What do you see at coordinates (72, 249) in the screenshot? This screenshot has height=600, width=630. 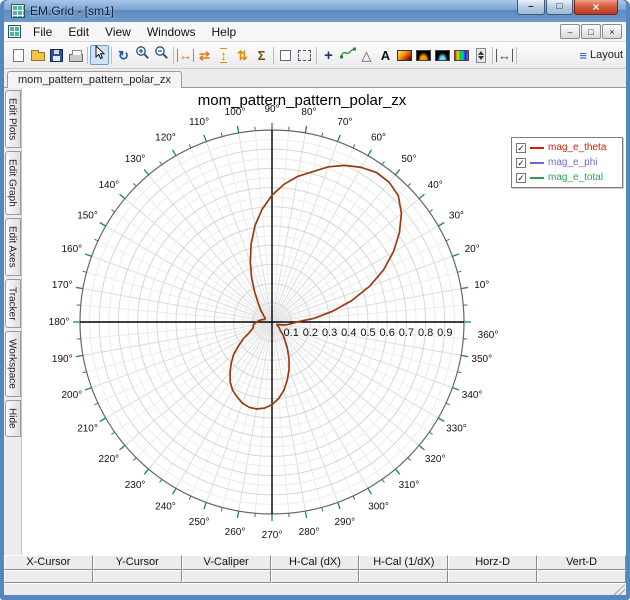 I see `svg-text: 160°` at bounding box center [72, 249].